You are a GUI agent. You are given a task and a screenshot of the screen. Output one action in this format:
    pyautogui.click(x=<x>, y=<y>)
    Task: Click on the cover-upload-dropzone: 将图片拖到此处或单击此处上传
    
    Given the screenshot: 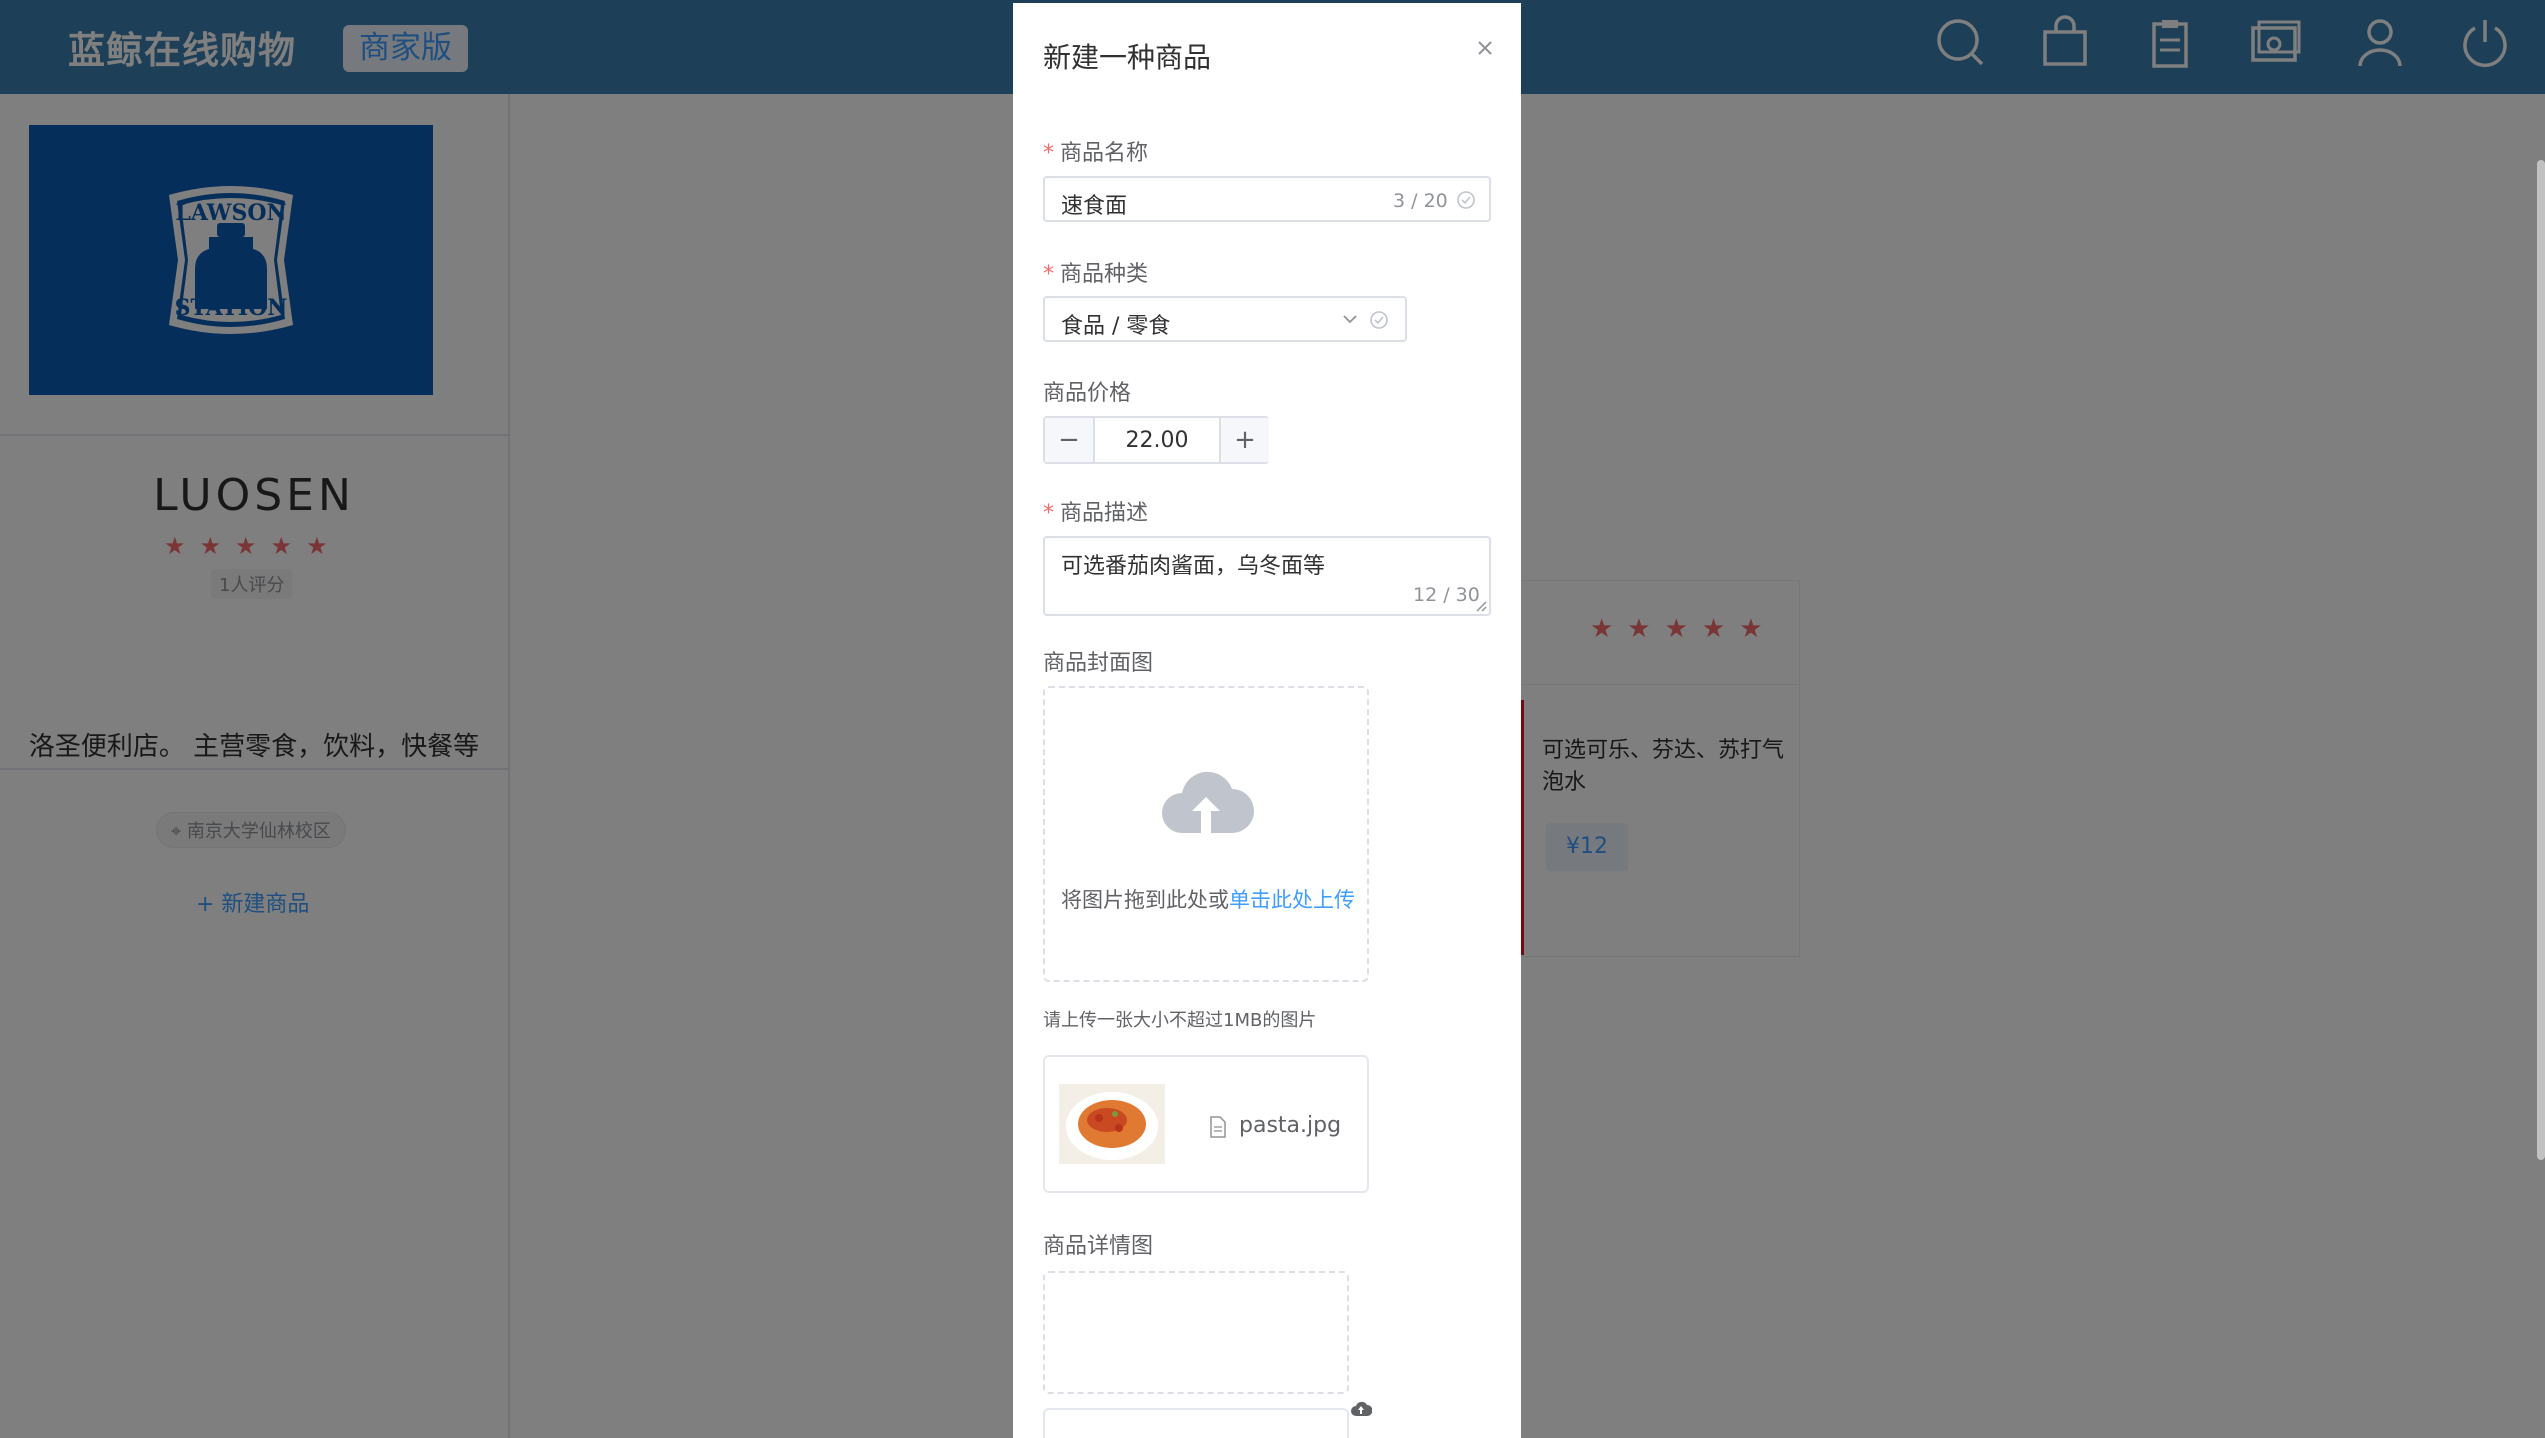 What is the action you would take?
    pyautogui.click(x=1206, y=834)
    